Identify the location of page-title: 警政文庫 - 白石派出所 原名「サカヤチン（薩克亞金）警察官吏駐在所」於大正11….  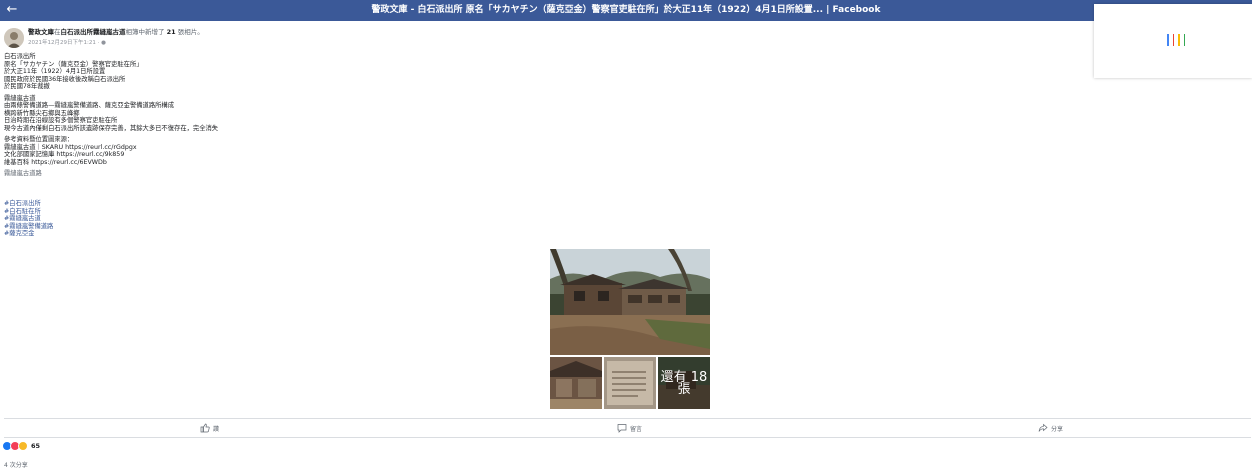
(626, 10).